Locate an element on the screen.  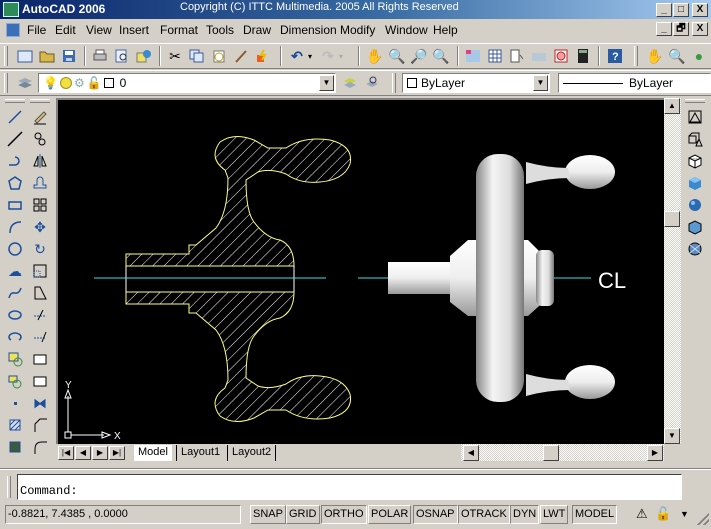
layer-dropdown-icon: ▼ is located at coordinates (326, 83).